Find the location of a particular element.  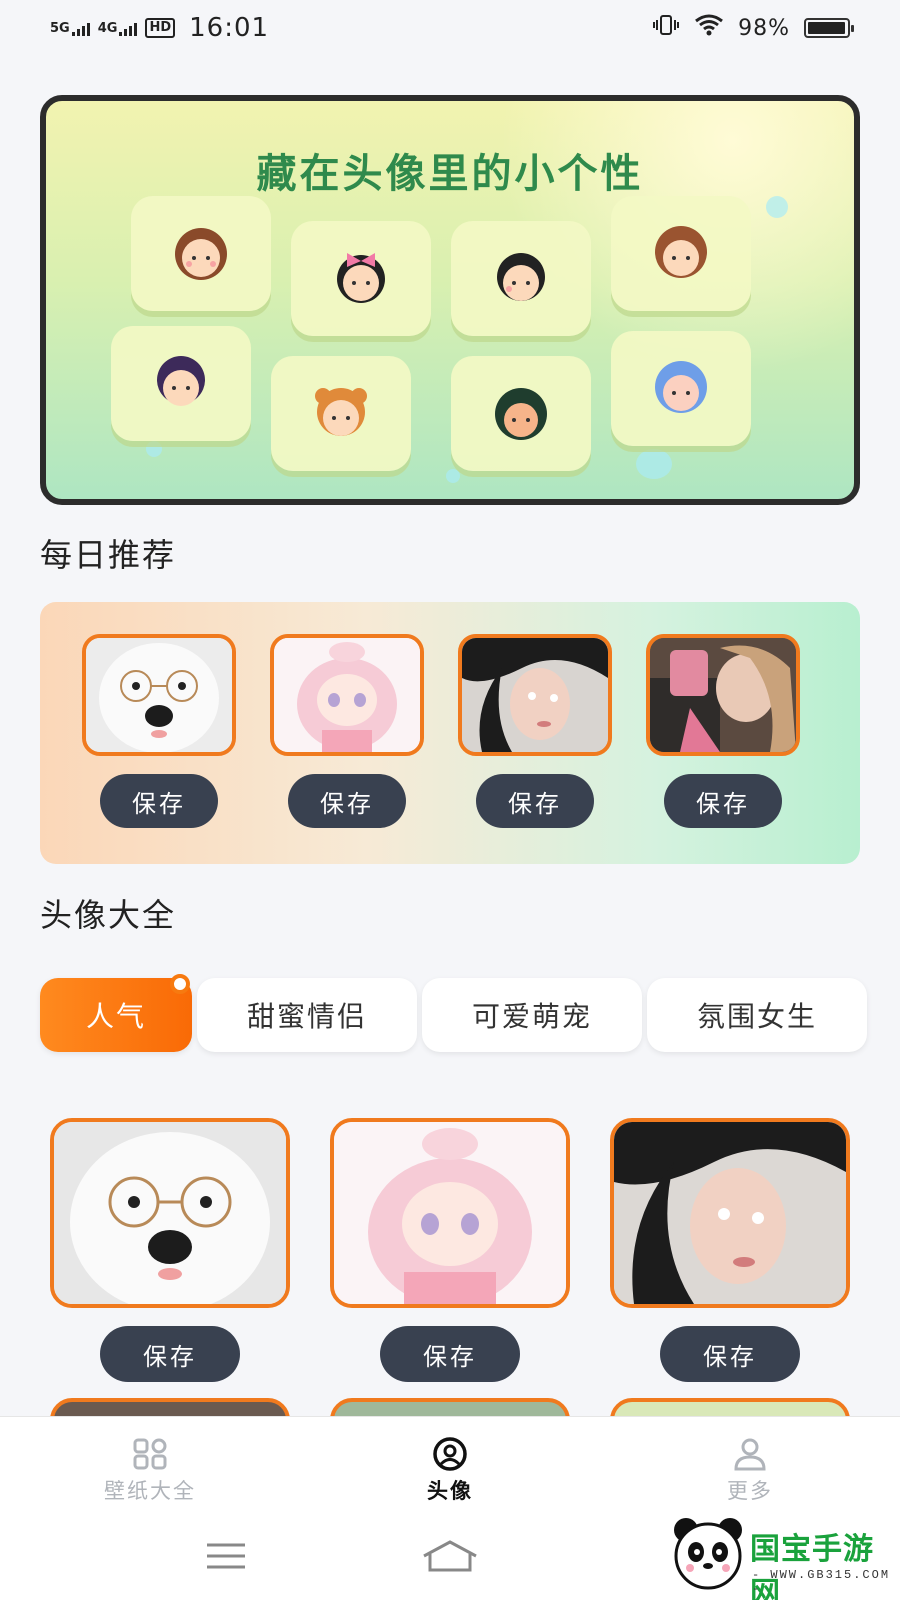

tab-cute-pets: 可爱萌宠 is located at coordinates (532, 1015).